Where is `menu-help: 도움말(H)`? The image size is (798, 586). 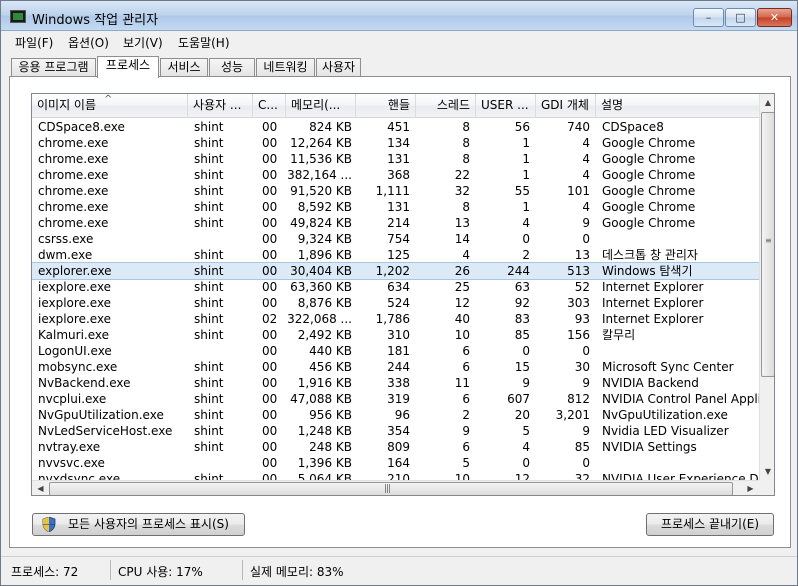
menu-help: 도움말(H) is located at coordinates (204, 42).